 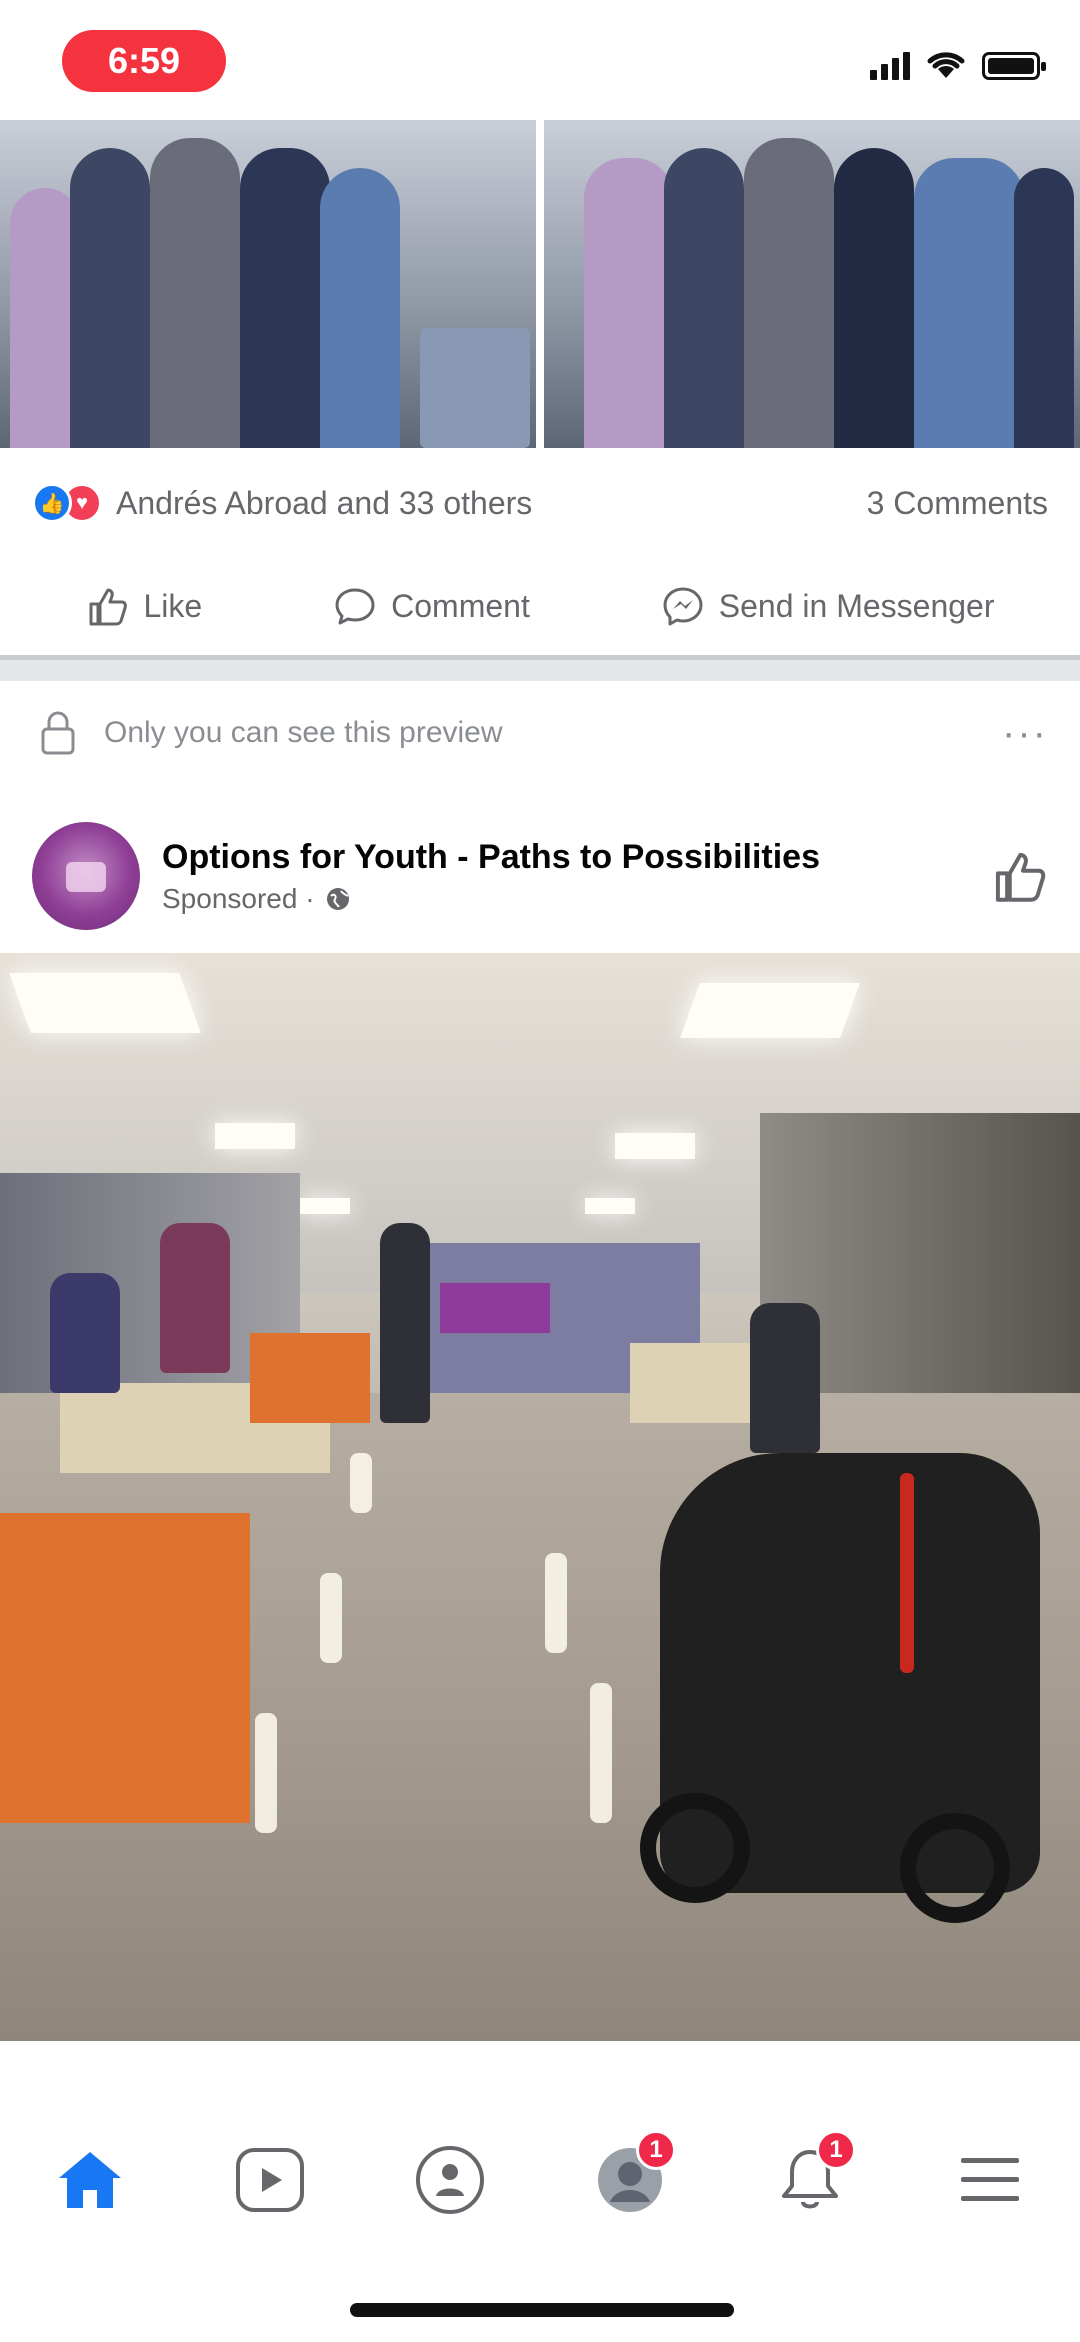 I want to click on thumbs-up-outline-icon, so click(x=1020, y=877).